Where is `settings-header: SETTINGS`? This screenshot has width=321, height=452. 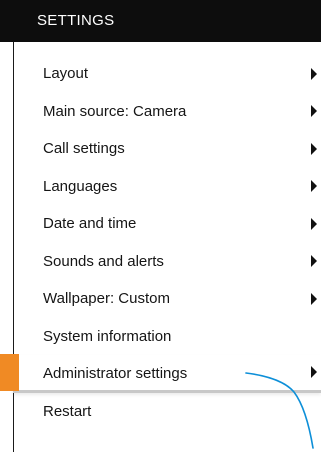 settings-header: SETTINGS is located at coordinates (160, 21).